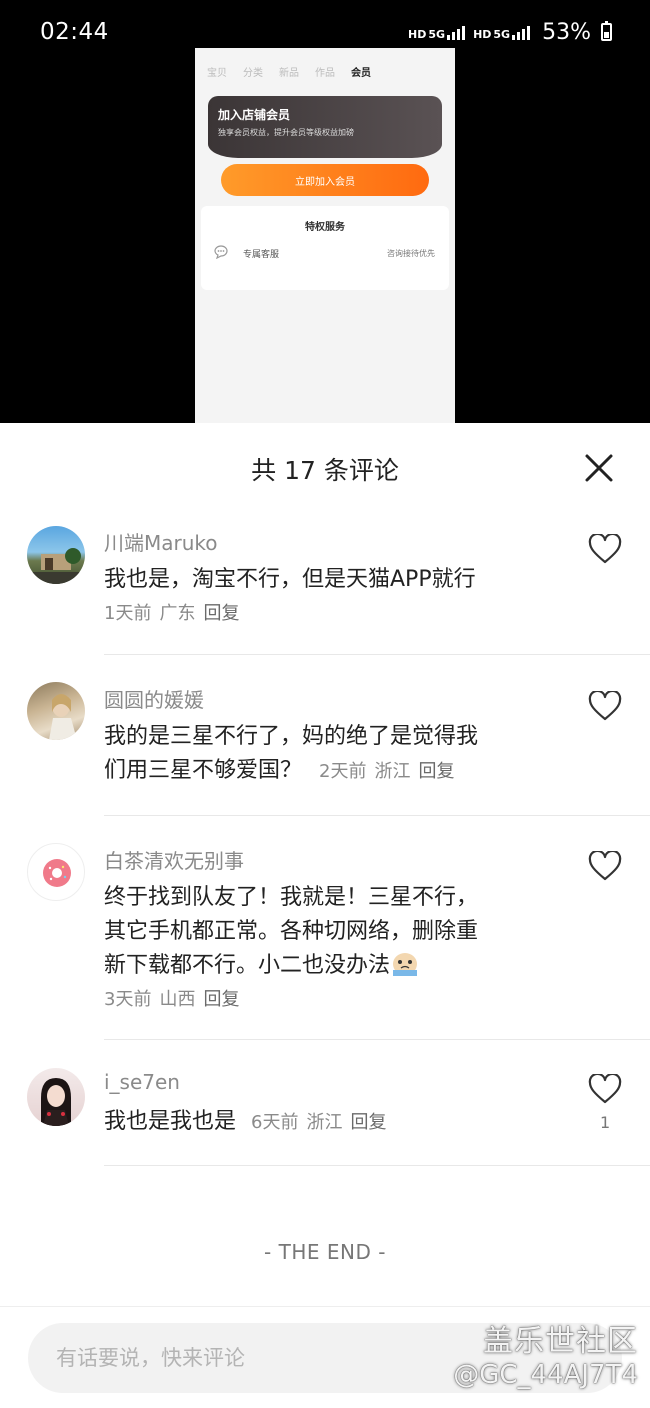 The image size is (650, 1408). What do you see at coordinates (545, 1375) in the screenshot?
I see `watermark-user-id: @GC_44AJ7T4` at bounding box center [545, 1375].